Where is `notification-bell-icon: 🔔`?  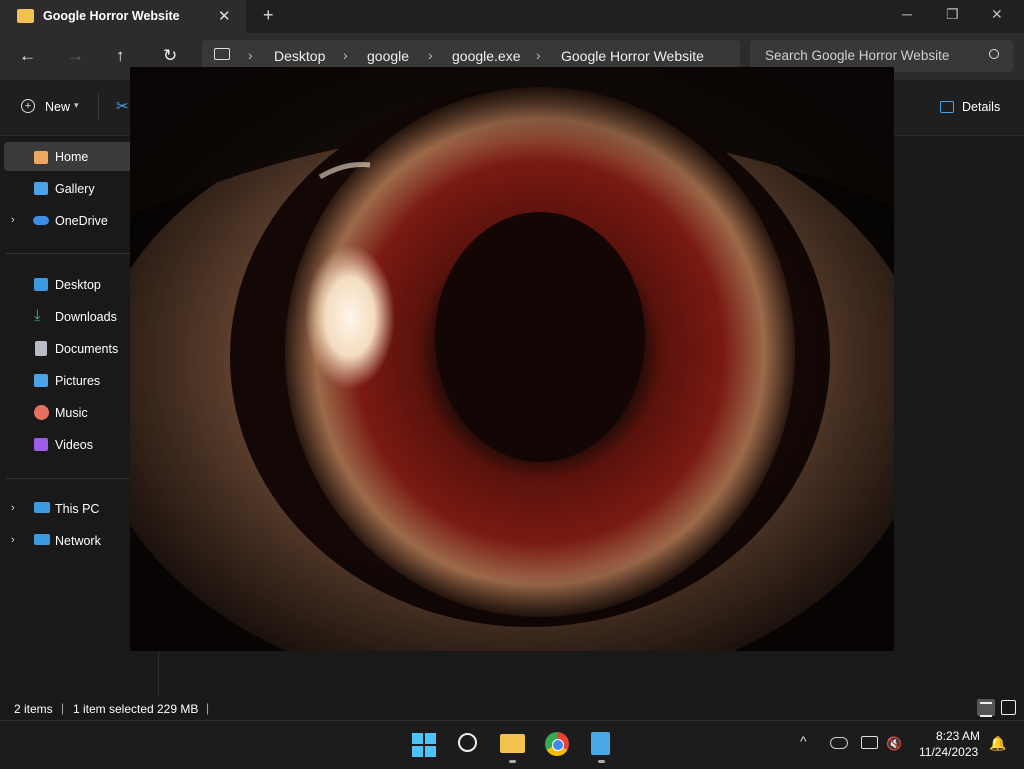
notification-bell-icon: 🔔 is located at coordinates (997, 743).